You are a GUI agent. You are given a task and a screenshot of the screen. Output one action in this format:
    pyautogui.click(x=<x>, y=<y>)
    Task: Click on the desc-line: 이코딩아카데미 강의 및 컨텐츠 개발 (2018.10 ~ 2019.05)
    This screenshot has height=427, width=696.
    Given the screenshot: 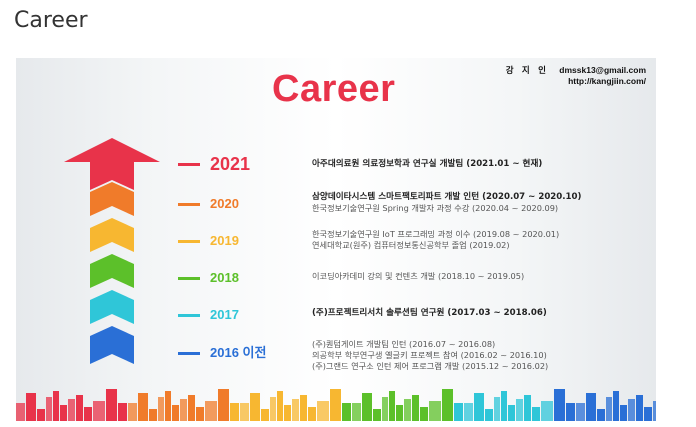 What is the action you would take?
    pyautogui.click(x=418, y=276)
    